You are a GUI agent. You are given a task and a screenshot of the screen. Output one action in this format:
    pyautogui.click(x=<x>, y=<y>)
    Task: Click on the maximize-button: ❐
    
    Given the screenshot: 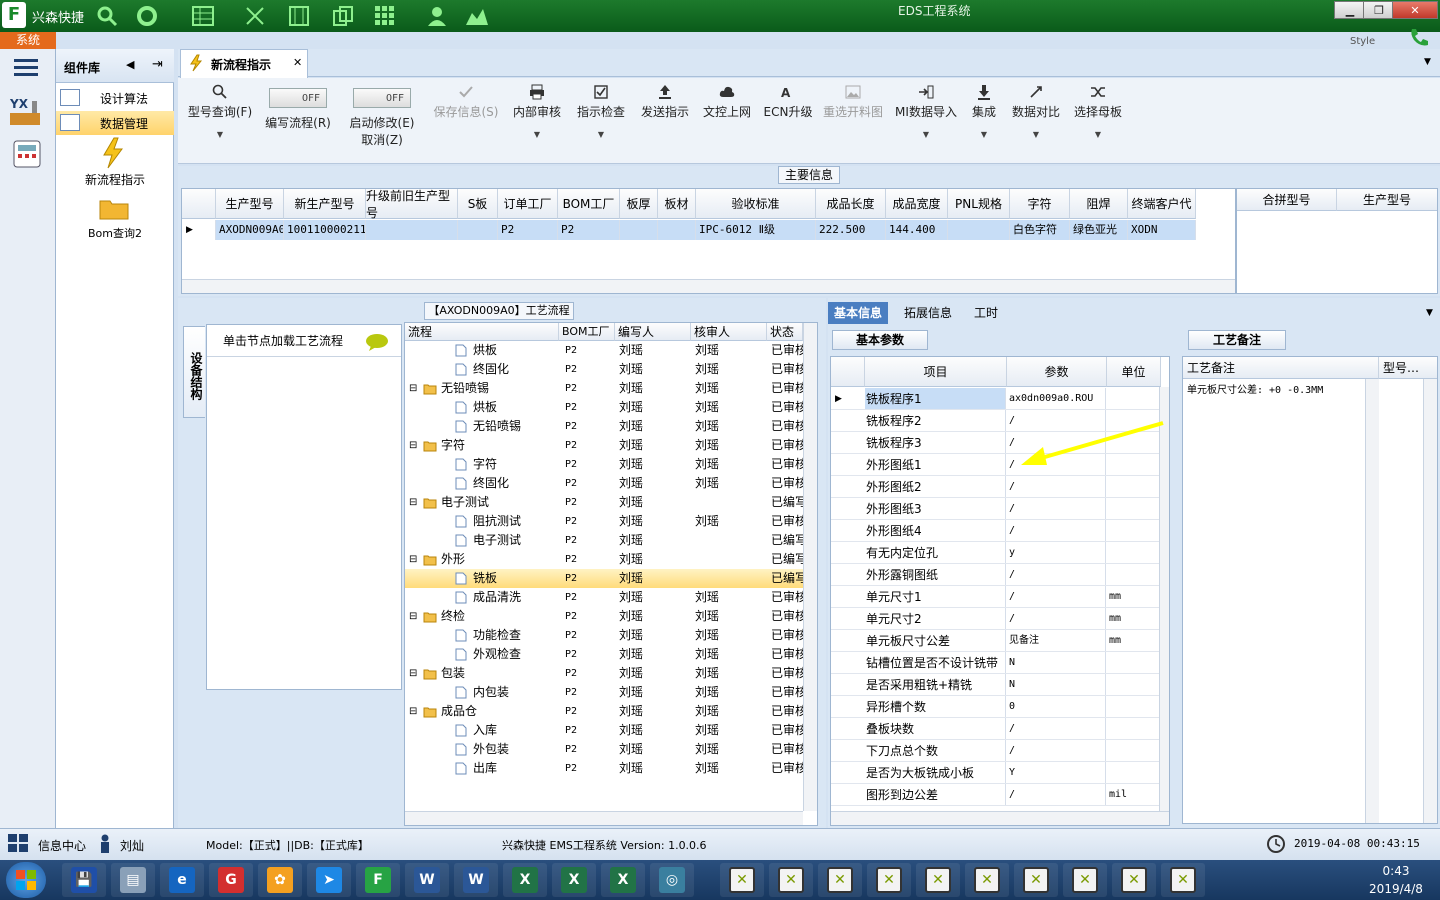 What is the action you would take?
    pyautogui.click(x=1379, y=10)
    